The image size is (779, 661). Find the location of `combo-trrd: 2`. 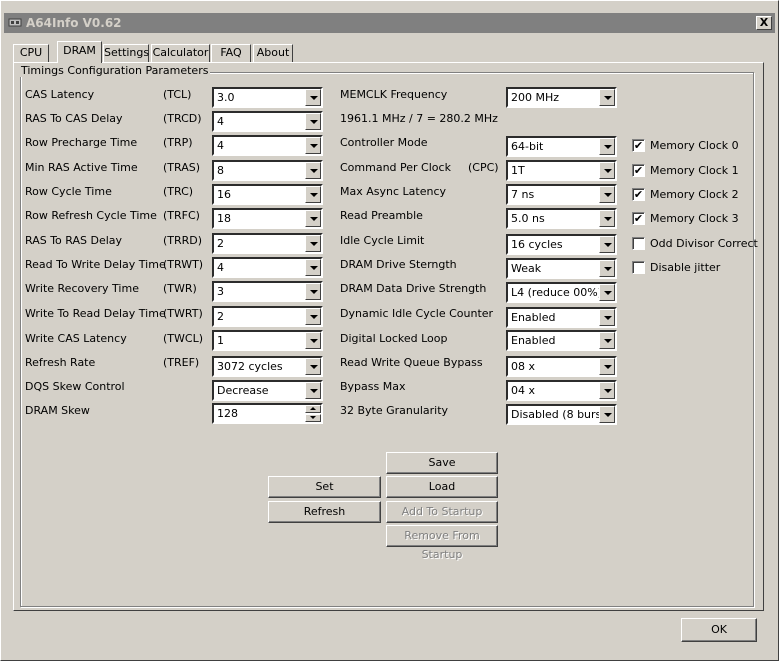

combo-trrd: 2 is located at coordinates (267, 243).